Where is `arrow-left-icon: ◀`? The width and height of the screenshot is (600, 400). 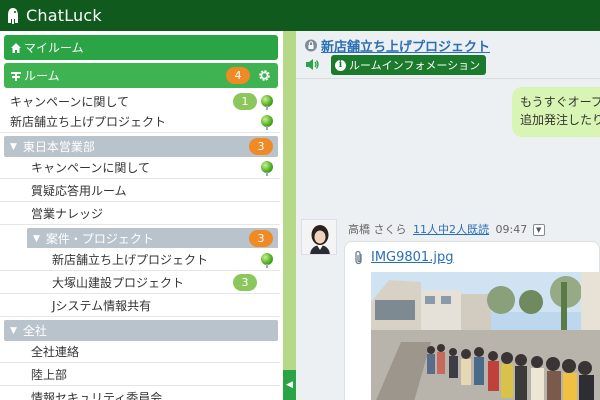
arrow-left-icon: ◀ is located at coordinates (289, 385).